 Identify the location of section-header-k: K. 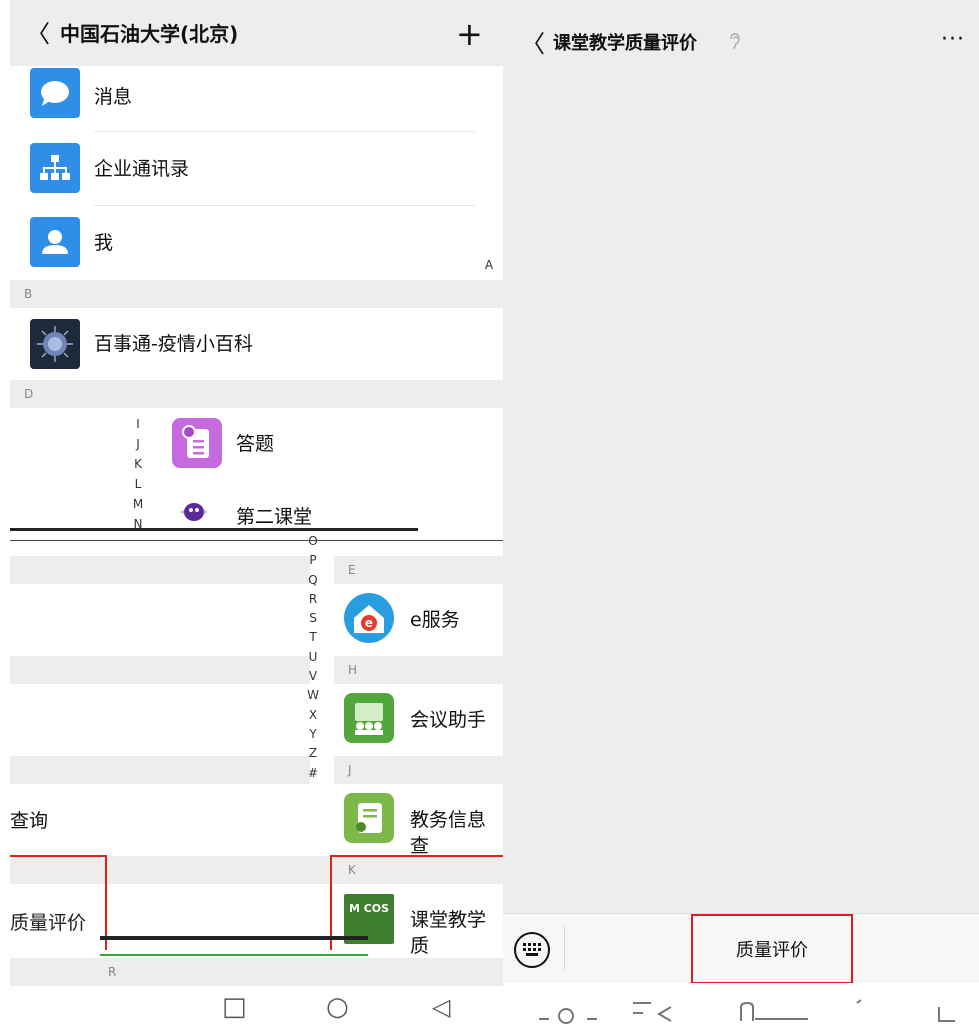
(418, 870).